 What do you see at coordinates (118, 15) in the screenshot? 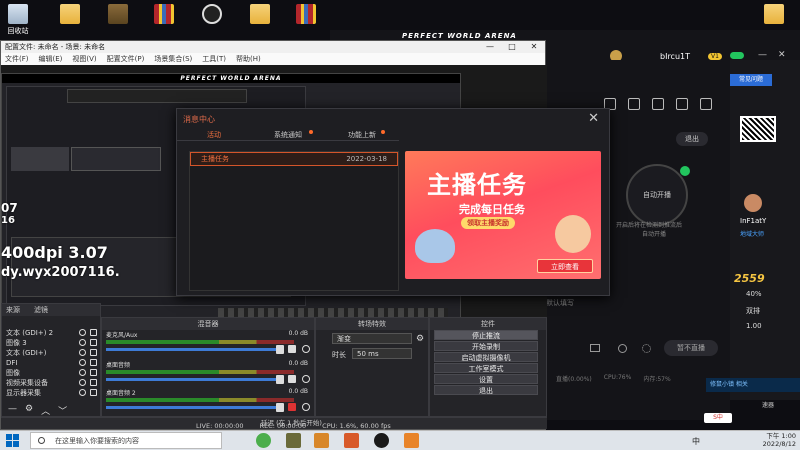
I see `book-icon` at bounding box center [118, 15].